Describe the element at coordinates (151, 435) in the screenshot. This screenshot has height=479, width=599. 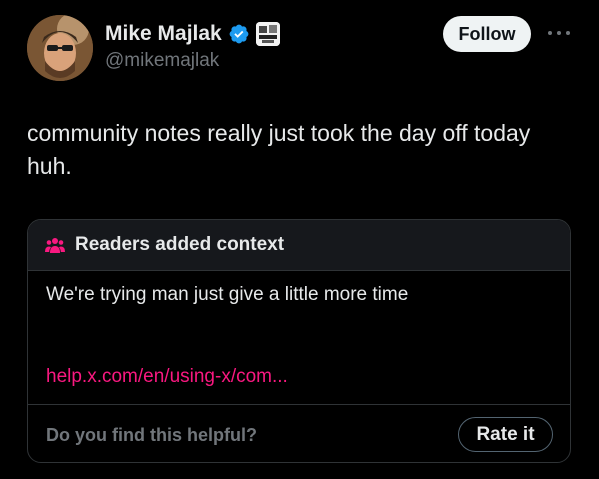
I see `helpful-prompt: Do you find this helpful?` at that location.